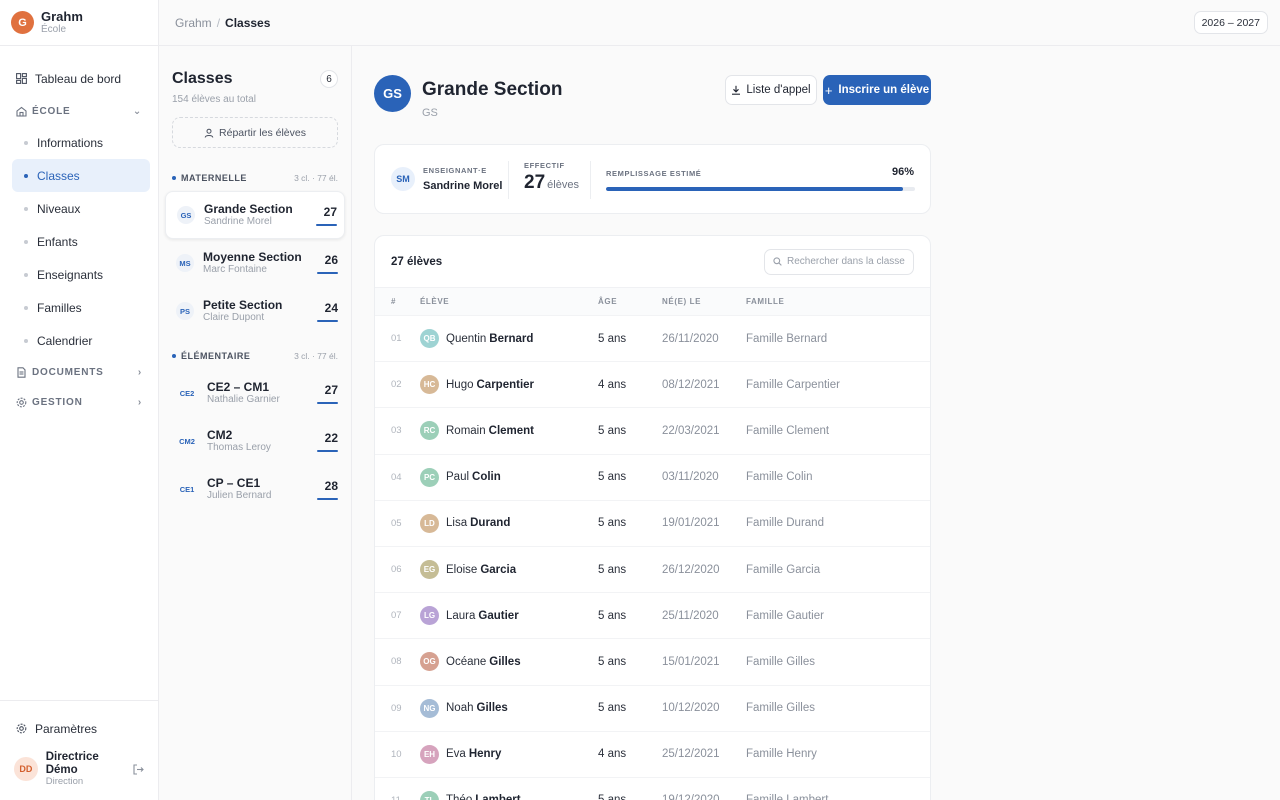 The image size is (1280, 800). What do you see at coordinates (652, 753) in the screenshot?
I see `table-row: 10 EH Eva Henry 4 ans 25/12/2021 Famille Henry` at bounding box center [652, 753].